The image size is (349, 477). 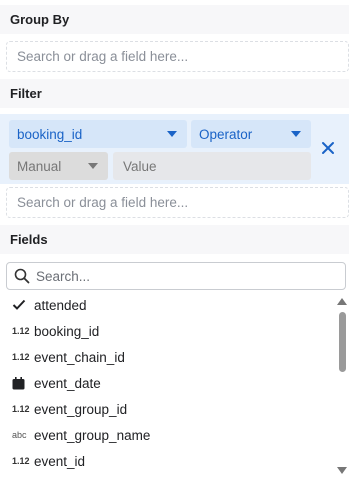 What do you see at coordinates (342, 301) in the screenshot?
I see `scroll-up-arrow-icon` at bounding box center [342, 301].